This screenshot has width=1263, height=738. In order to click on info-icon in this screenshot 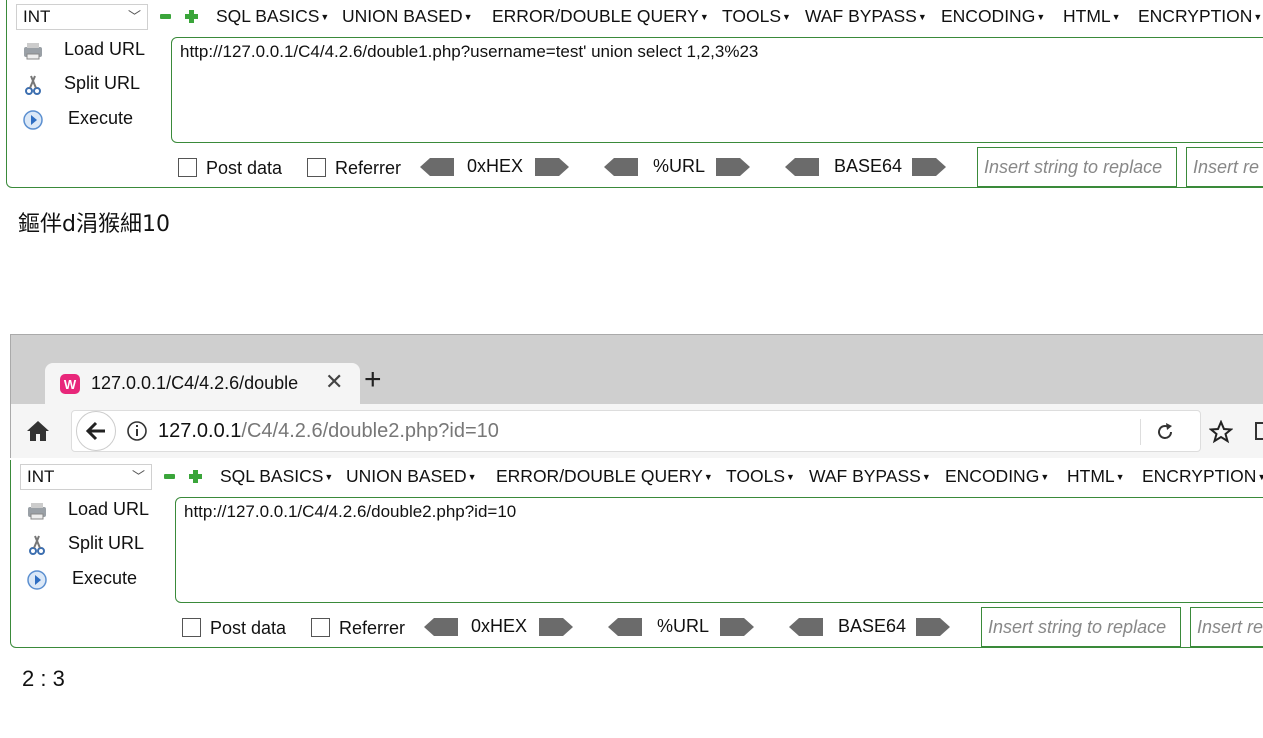, I will do `click(137, 431)`.